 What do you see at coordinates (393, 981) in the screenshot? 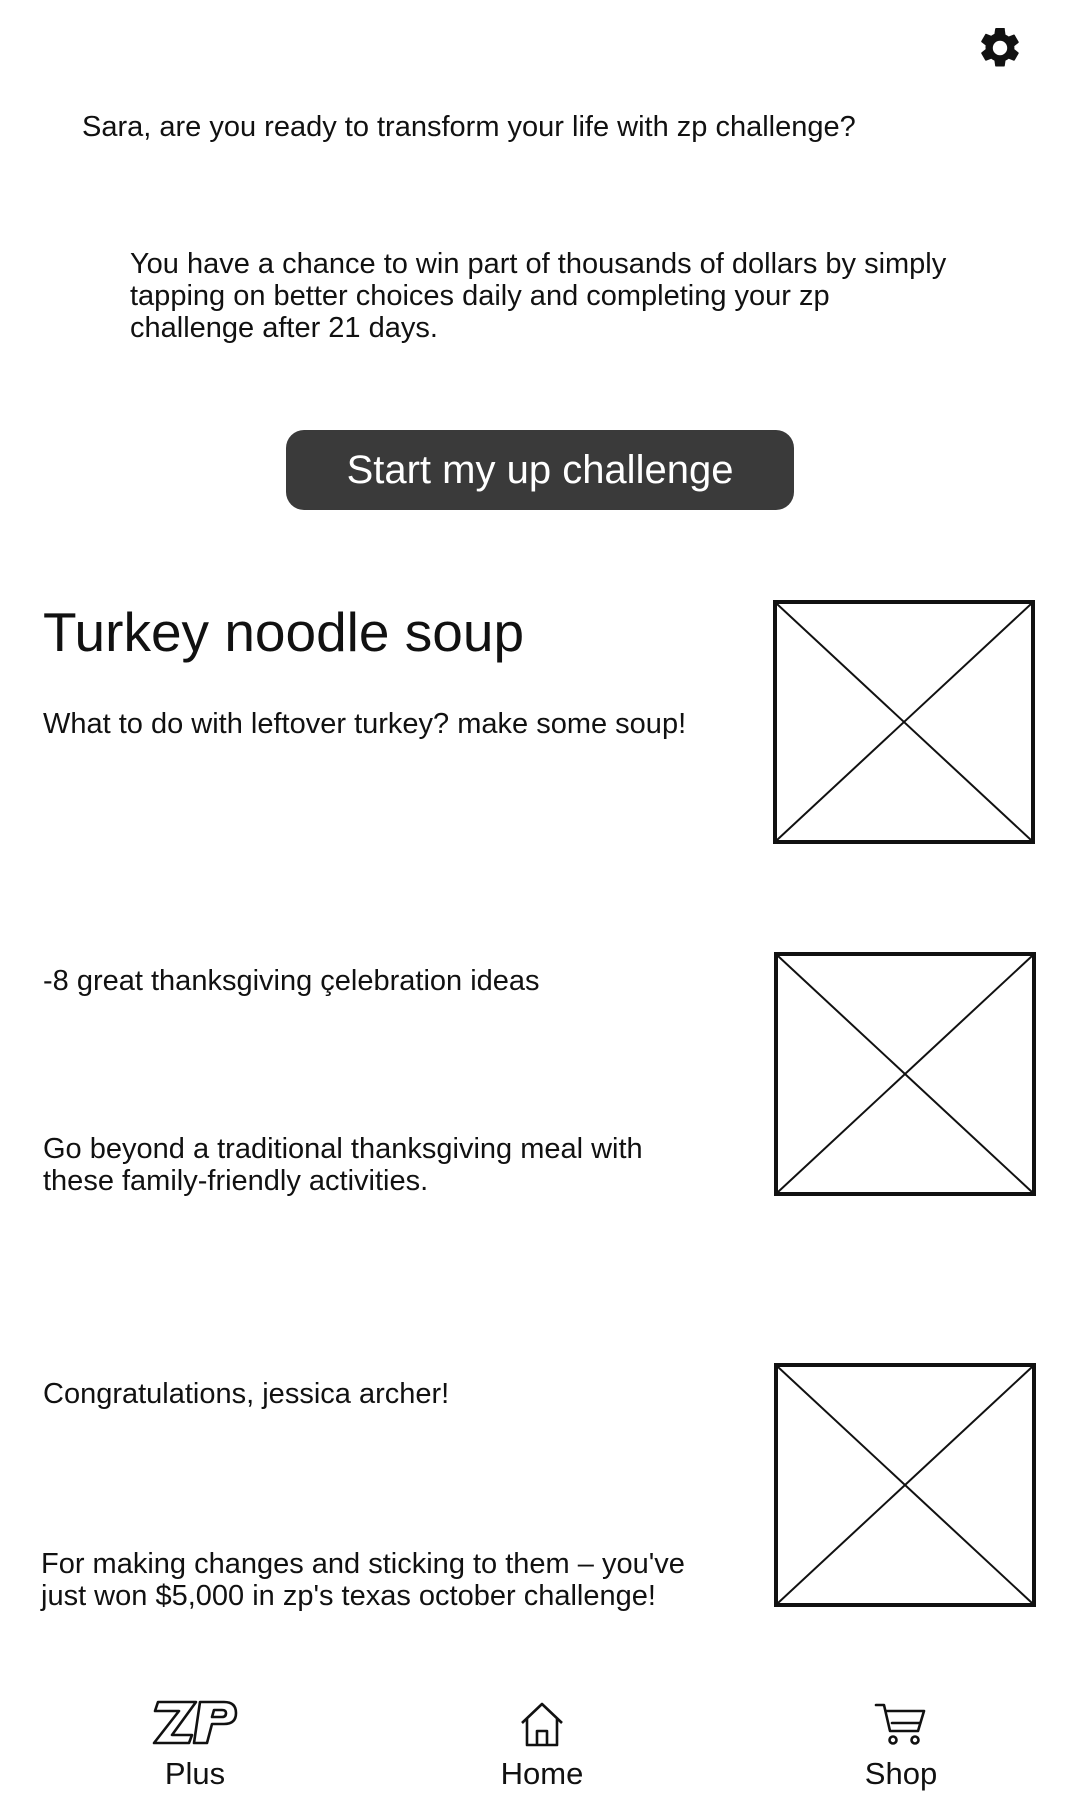
I see `feed-item-title: -8 great thanksgiving çelebration ideas` at bounding box center [393, 981].